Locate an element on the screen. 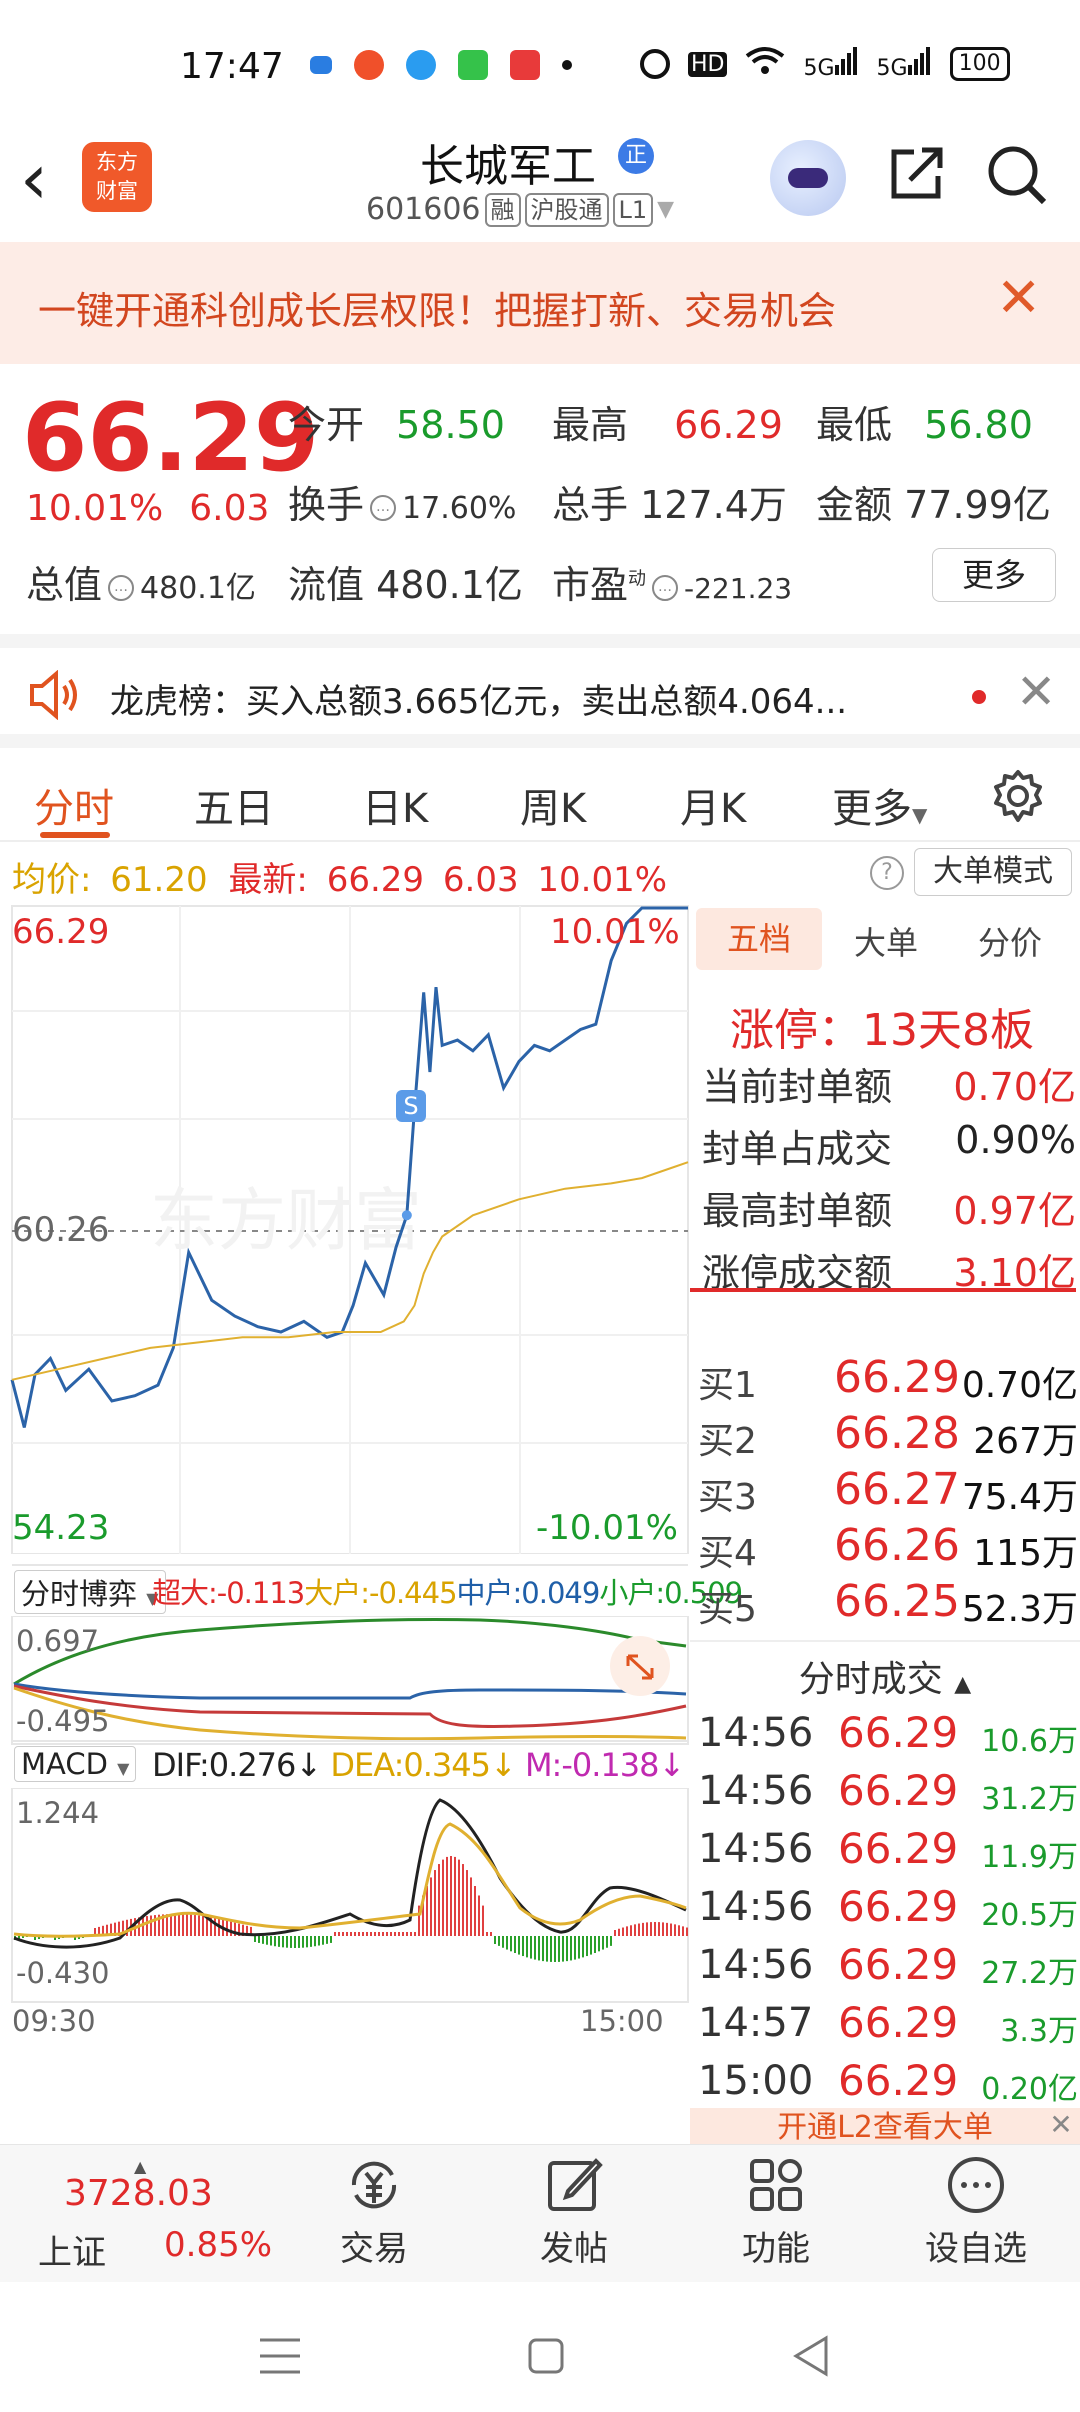 Image resolution: width=1080 pixels, height=2412 pixels. trade-volume: 20.5万 is located at coordinates (1029, 1915).